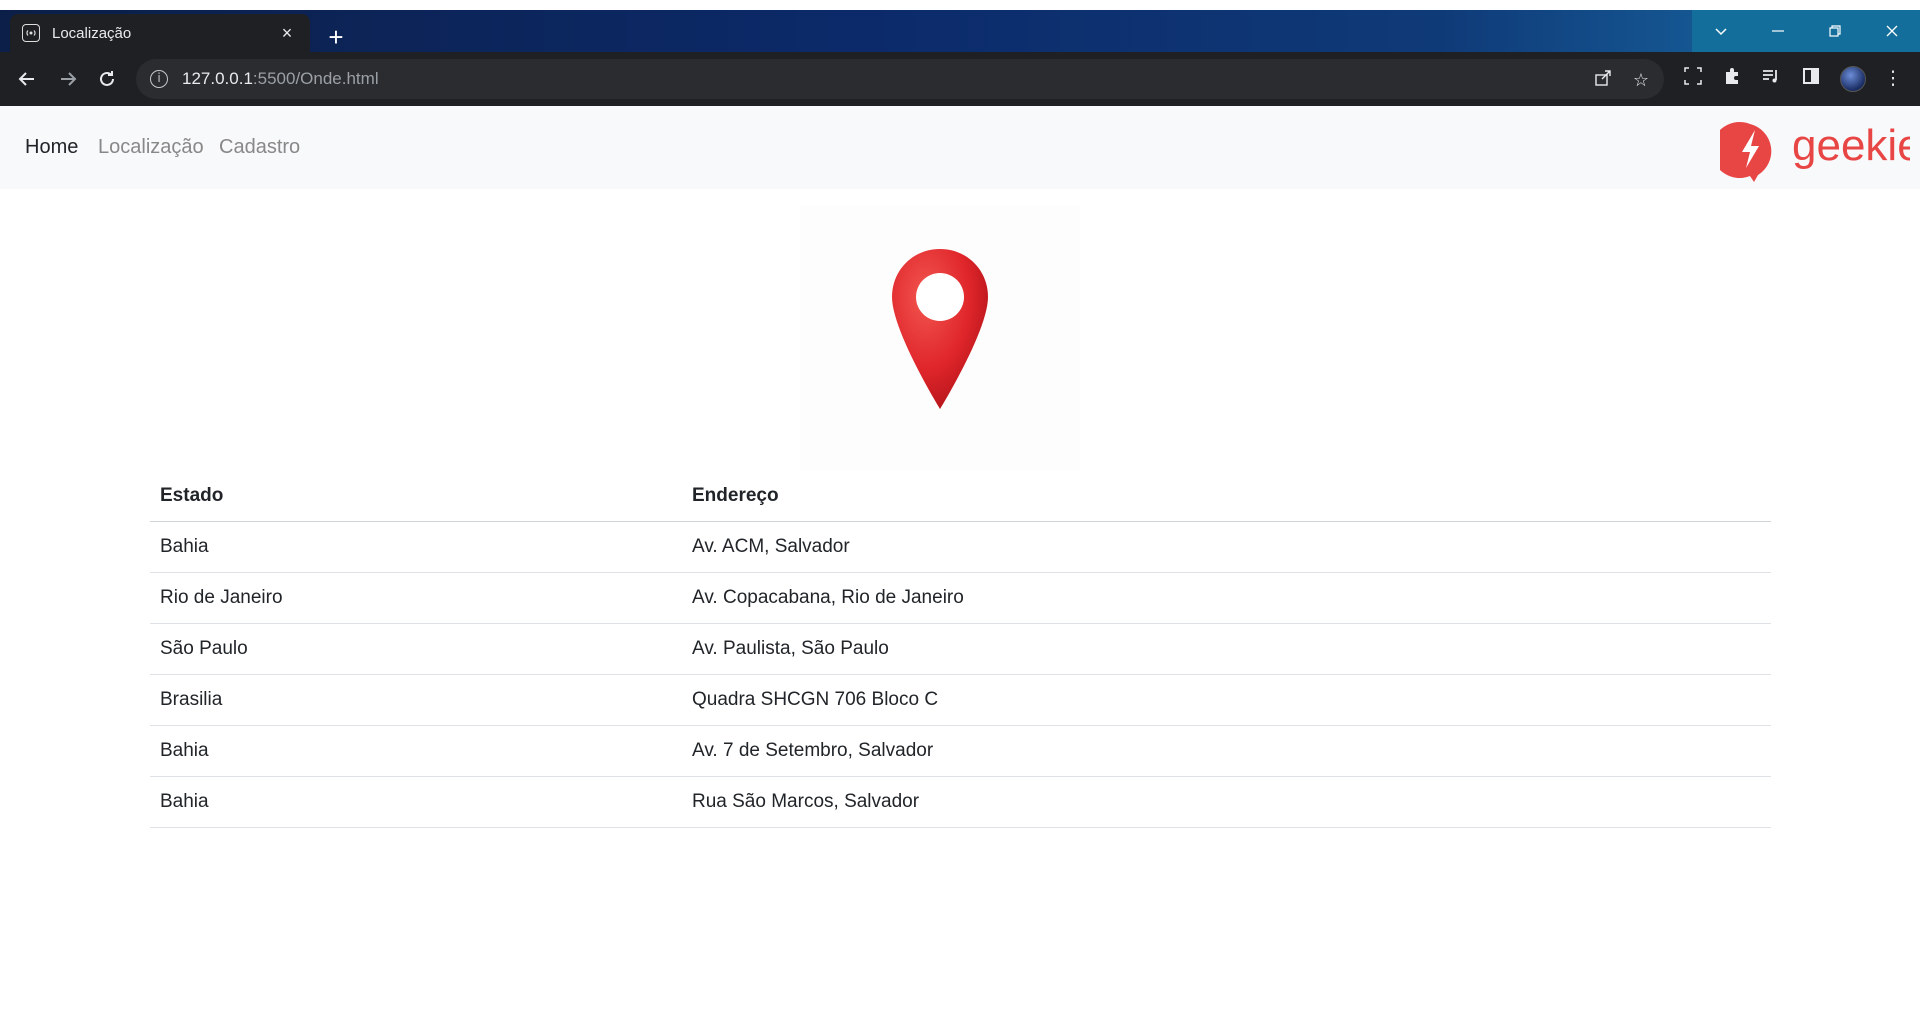 This screenshot has width=1920, height=1030. Describe the element at coordinates (287, 33) in the screenshot. I see `tab-close-icon: ×` at that location.